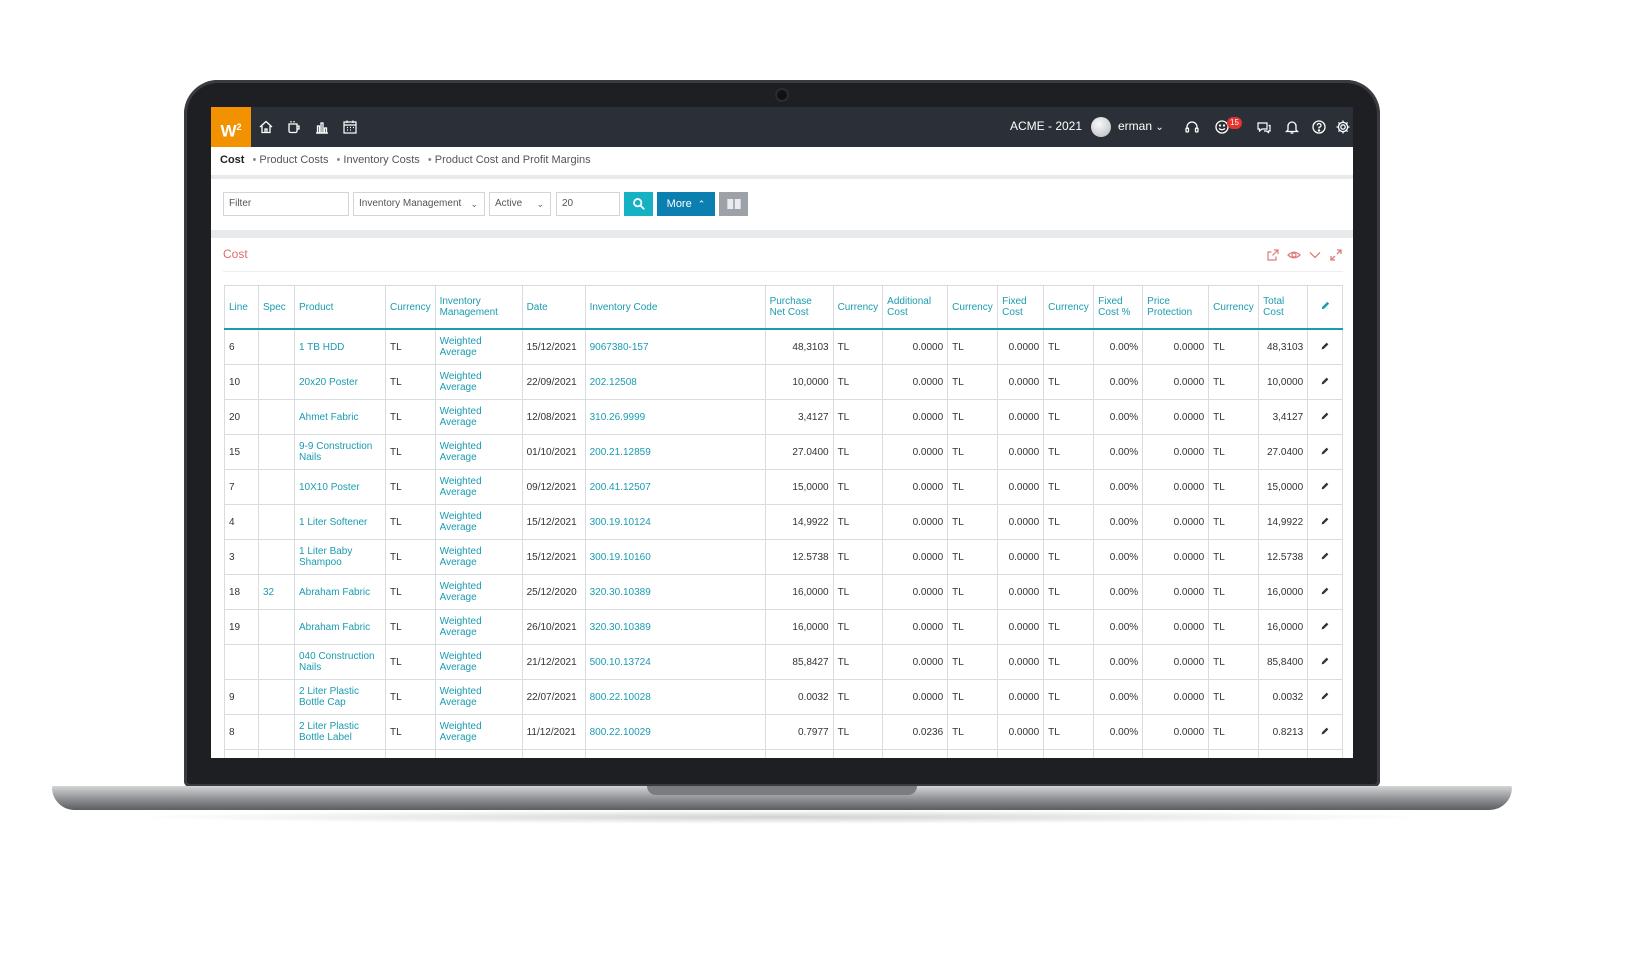 The image size is (1649, 953). I want to click on expand-icon, so click(1336, 255).